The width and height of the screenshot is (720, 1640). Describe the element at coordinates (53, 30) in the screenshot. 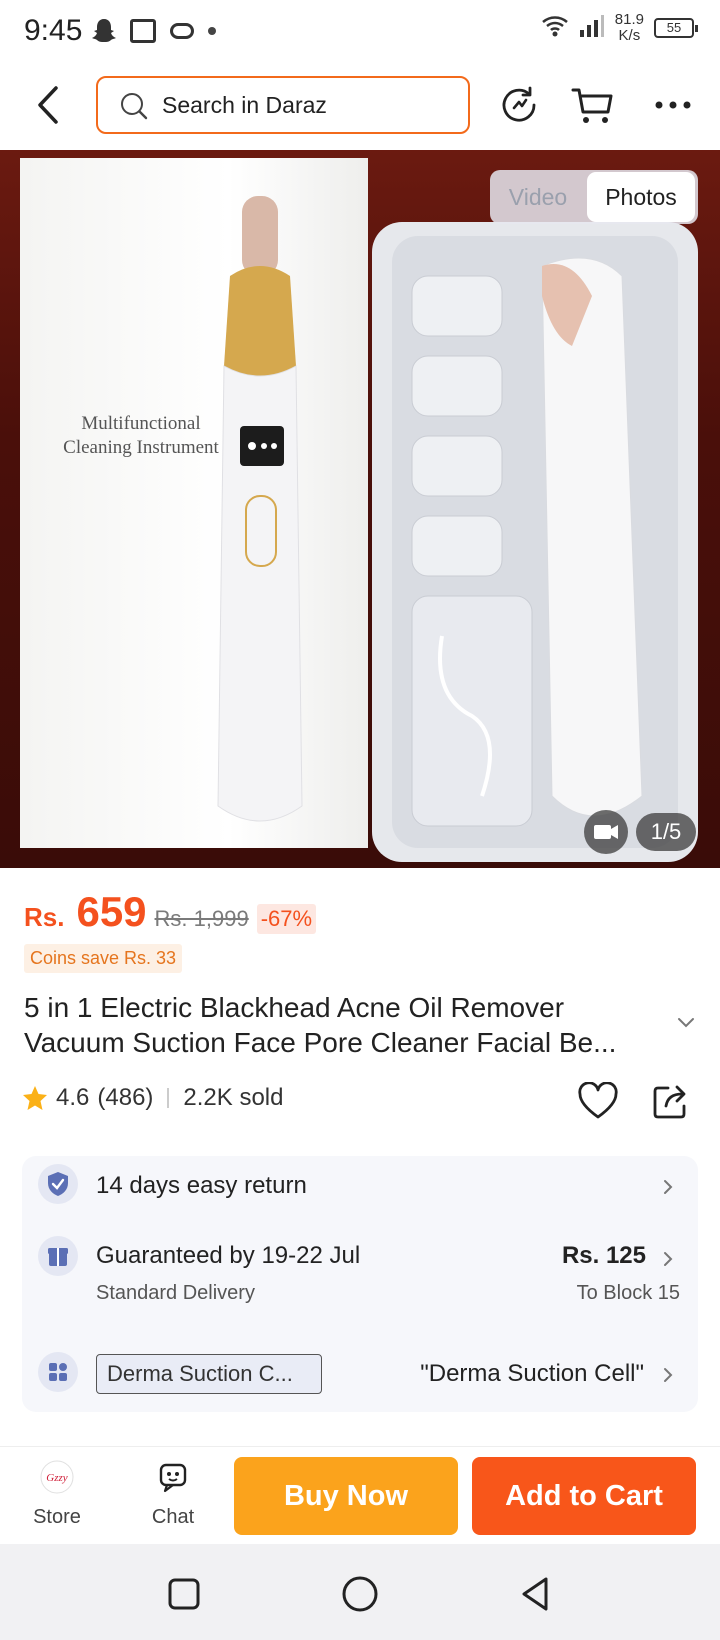

I see `status-time: 9:45` at that location.